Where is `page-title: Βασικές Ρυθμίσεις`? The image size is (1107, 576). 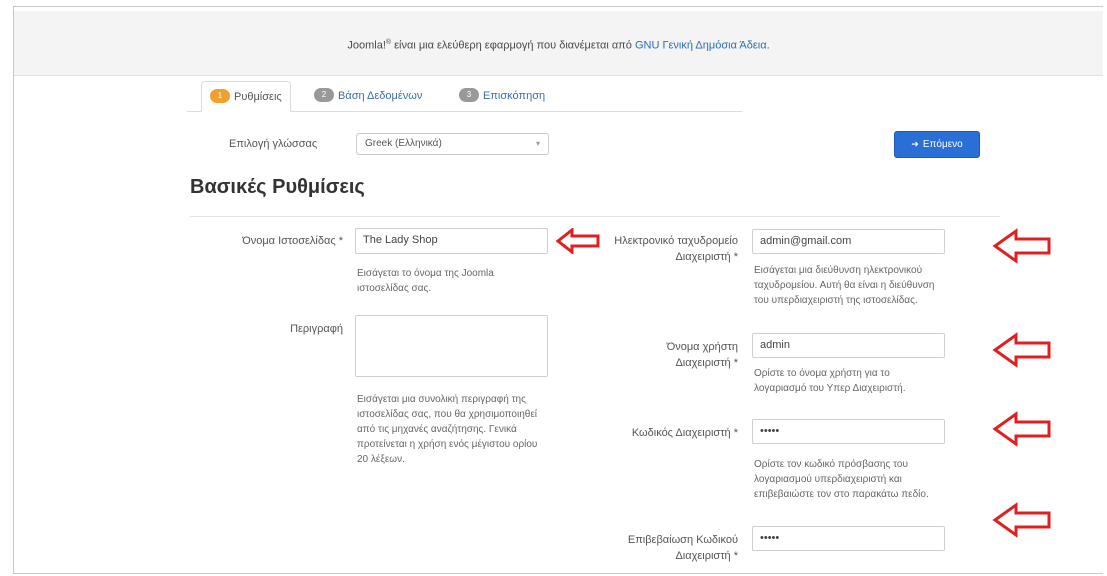
page-title: Βασικές Ρυθμίσεις is located at coordinates (277, 187).